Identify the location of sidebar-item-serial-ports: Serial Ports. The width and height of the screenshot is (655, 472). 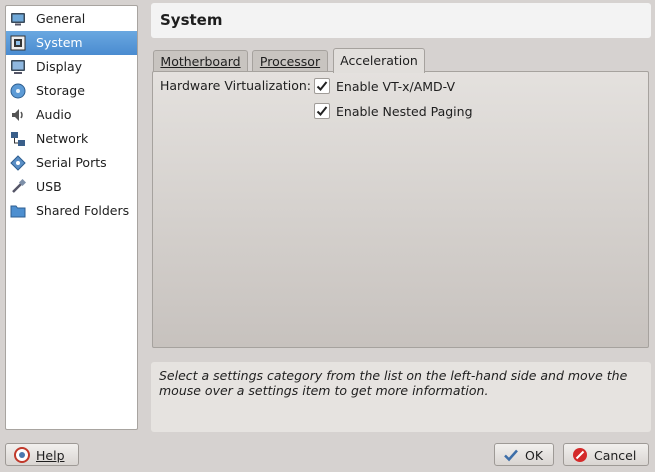
(71, 163).